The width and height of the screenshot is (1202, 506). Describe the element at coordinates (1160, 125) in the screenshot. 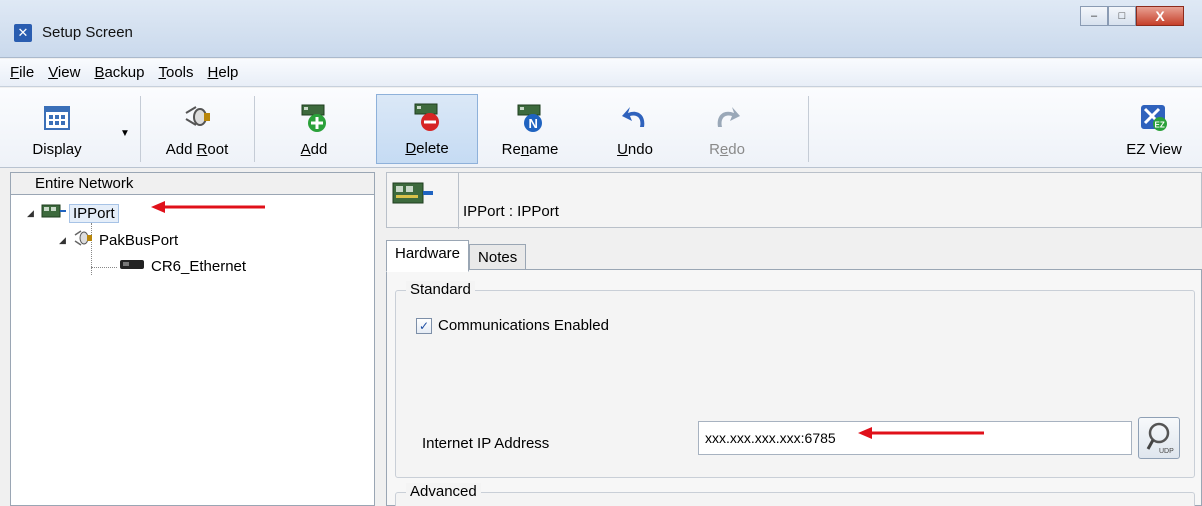

I see `svg-text: EZ` at that location.